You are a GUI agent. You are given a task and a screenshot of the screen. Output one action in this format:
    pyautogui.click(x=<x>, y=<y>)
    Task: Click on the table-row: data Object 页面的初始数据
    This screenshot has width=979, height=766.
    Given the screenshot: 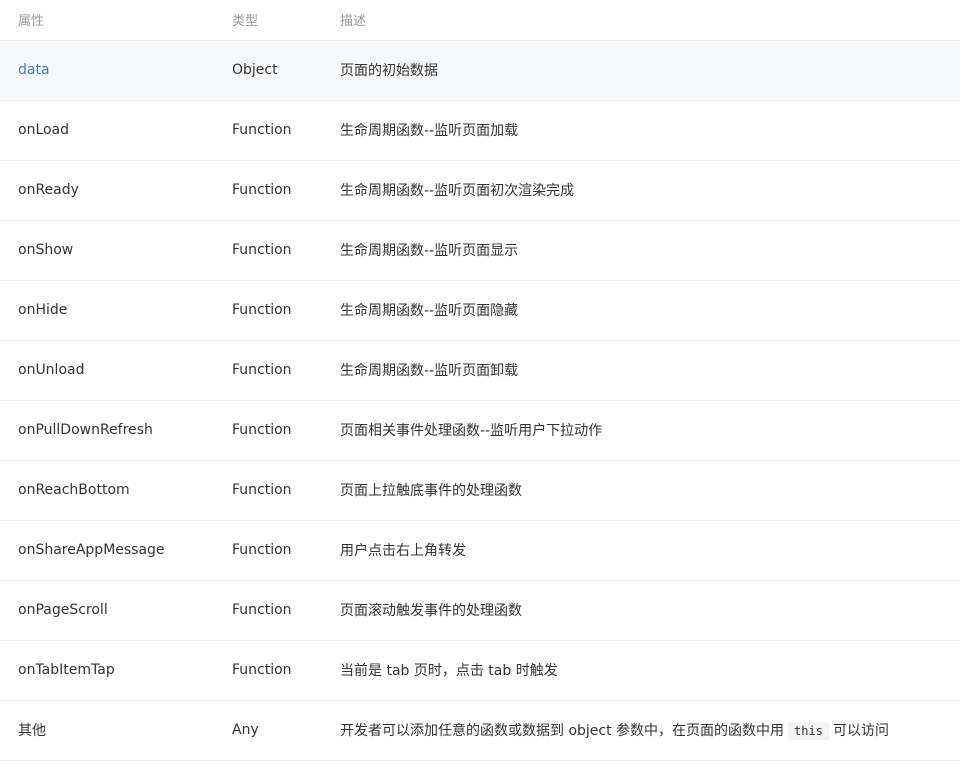 What is the action you would take?
    pyautogui.click(x=480, y=70)
    